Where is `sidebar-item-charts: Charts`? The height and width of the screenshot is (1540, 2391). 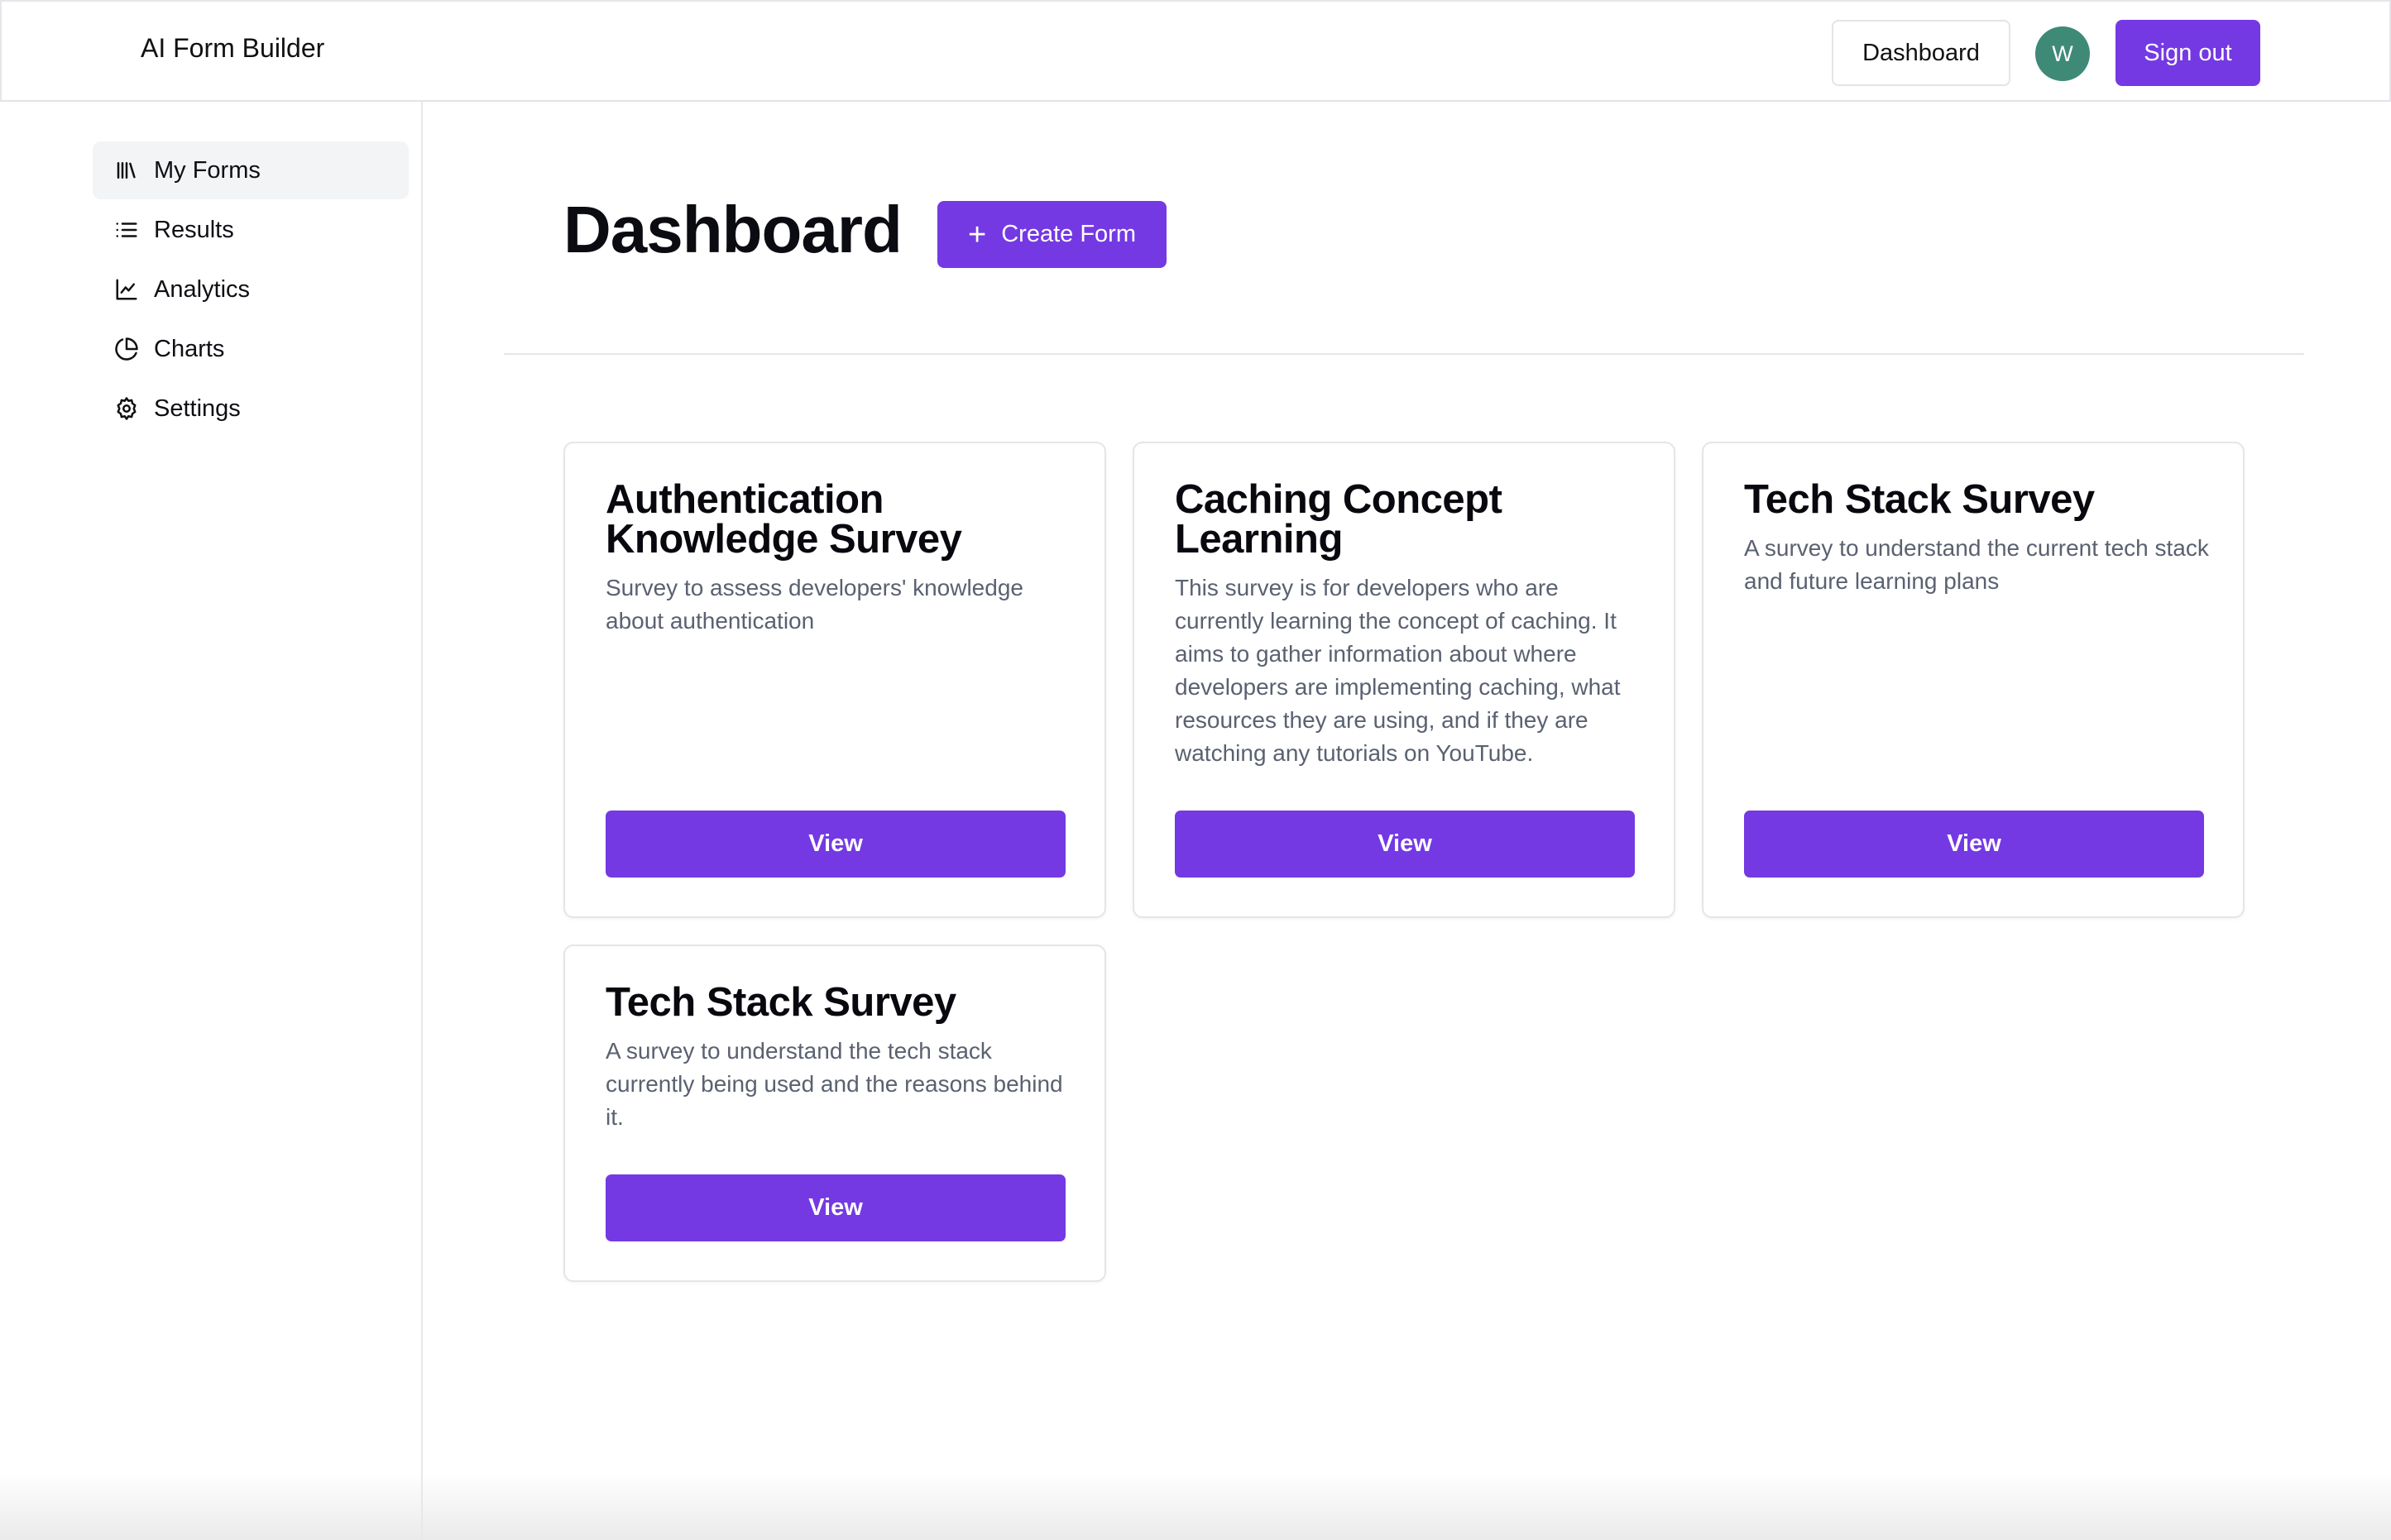
sidebar-item-charts: Charts is located at coordinates (251, 349).